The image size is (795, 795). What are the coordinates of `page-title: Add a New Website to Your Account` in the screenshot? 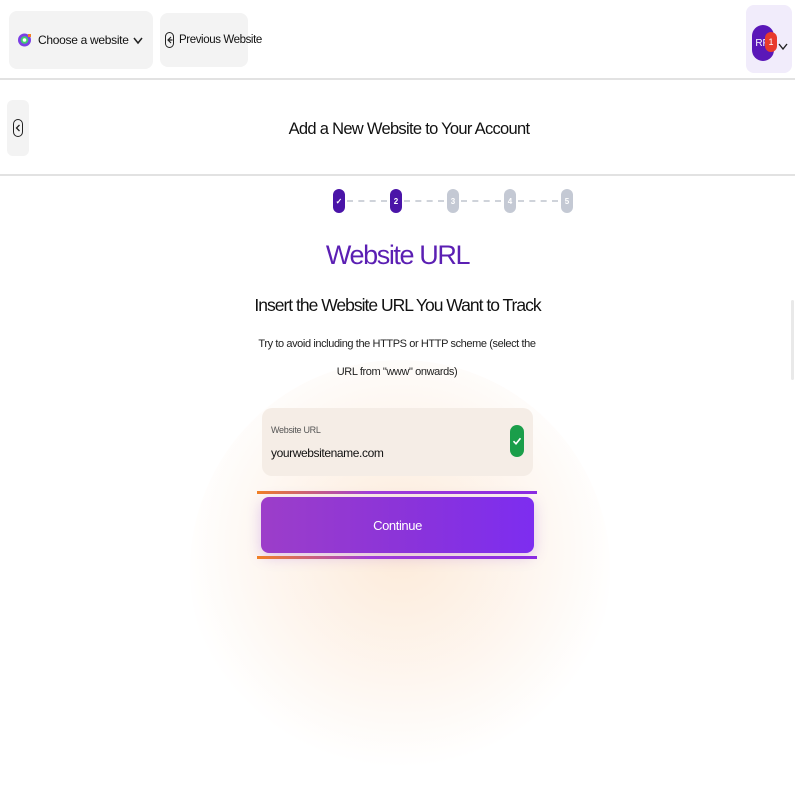 It's located at (409, 129).